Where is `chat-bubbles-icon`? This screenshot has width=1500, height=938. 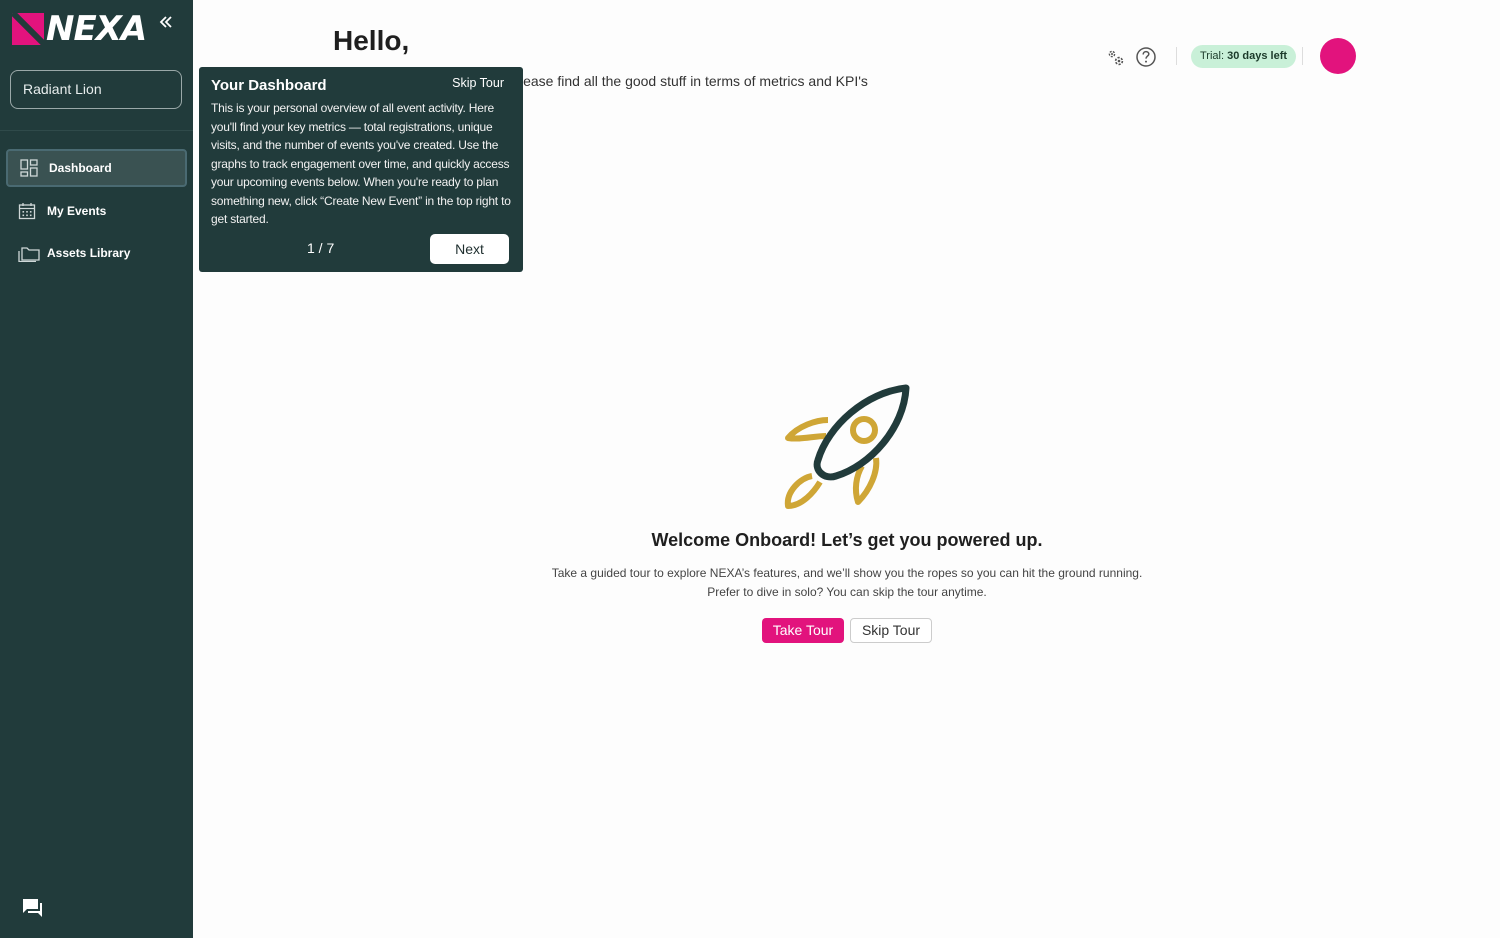 chat-bubbles-icon is located at coordinates (32, 908).